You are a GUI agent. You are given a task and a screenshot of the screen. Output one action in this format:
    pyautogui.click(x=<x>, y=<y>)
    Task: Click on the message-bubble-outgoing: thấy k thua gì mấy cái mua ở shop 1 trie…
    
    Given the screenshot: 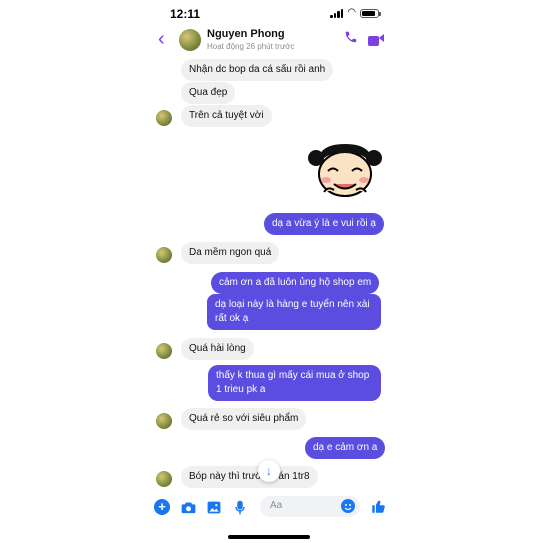 What is the action you would take?
    pyautogui.click(x=294, y=383)
    